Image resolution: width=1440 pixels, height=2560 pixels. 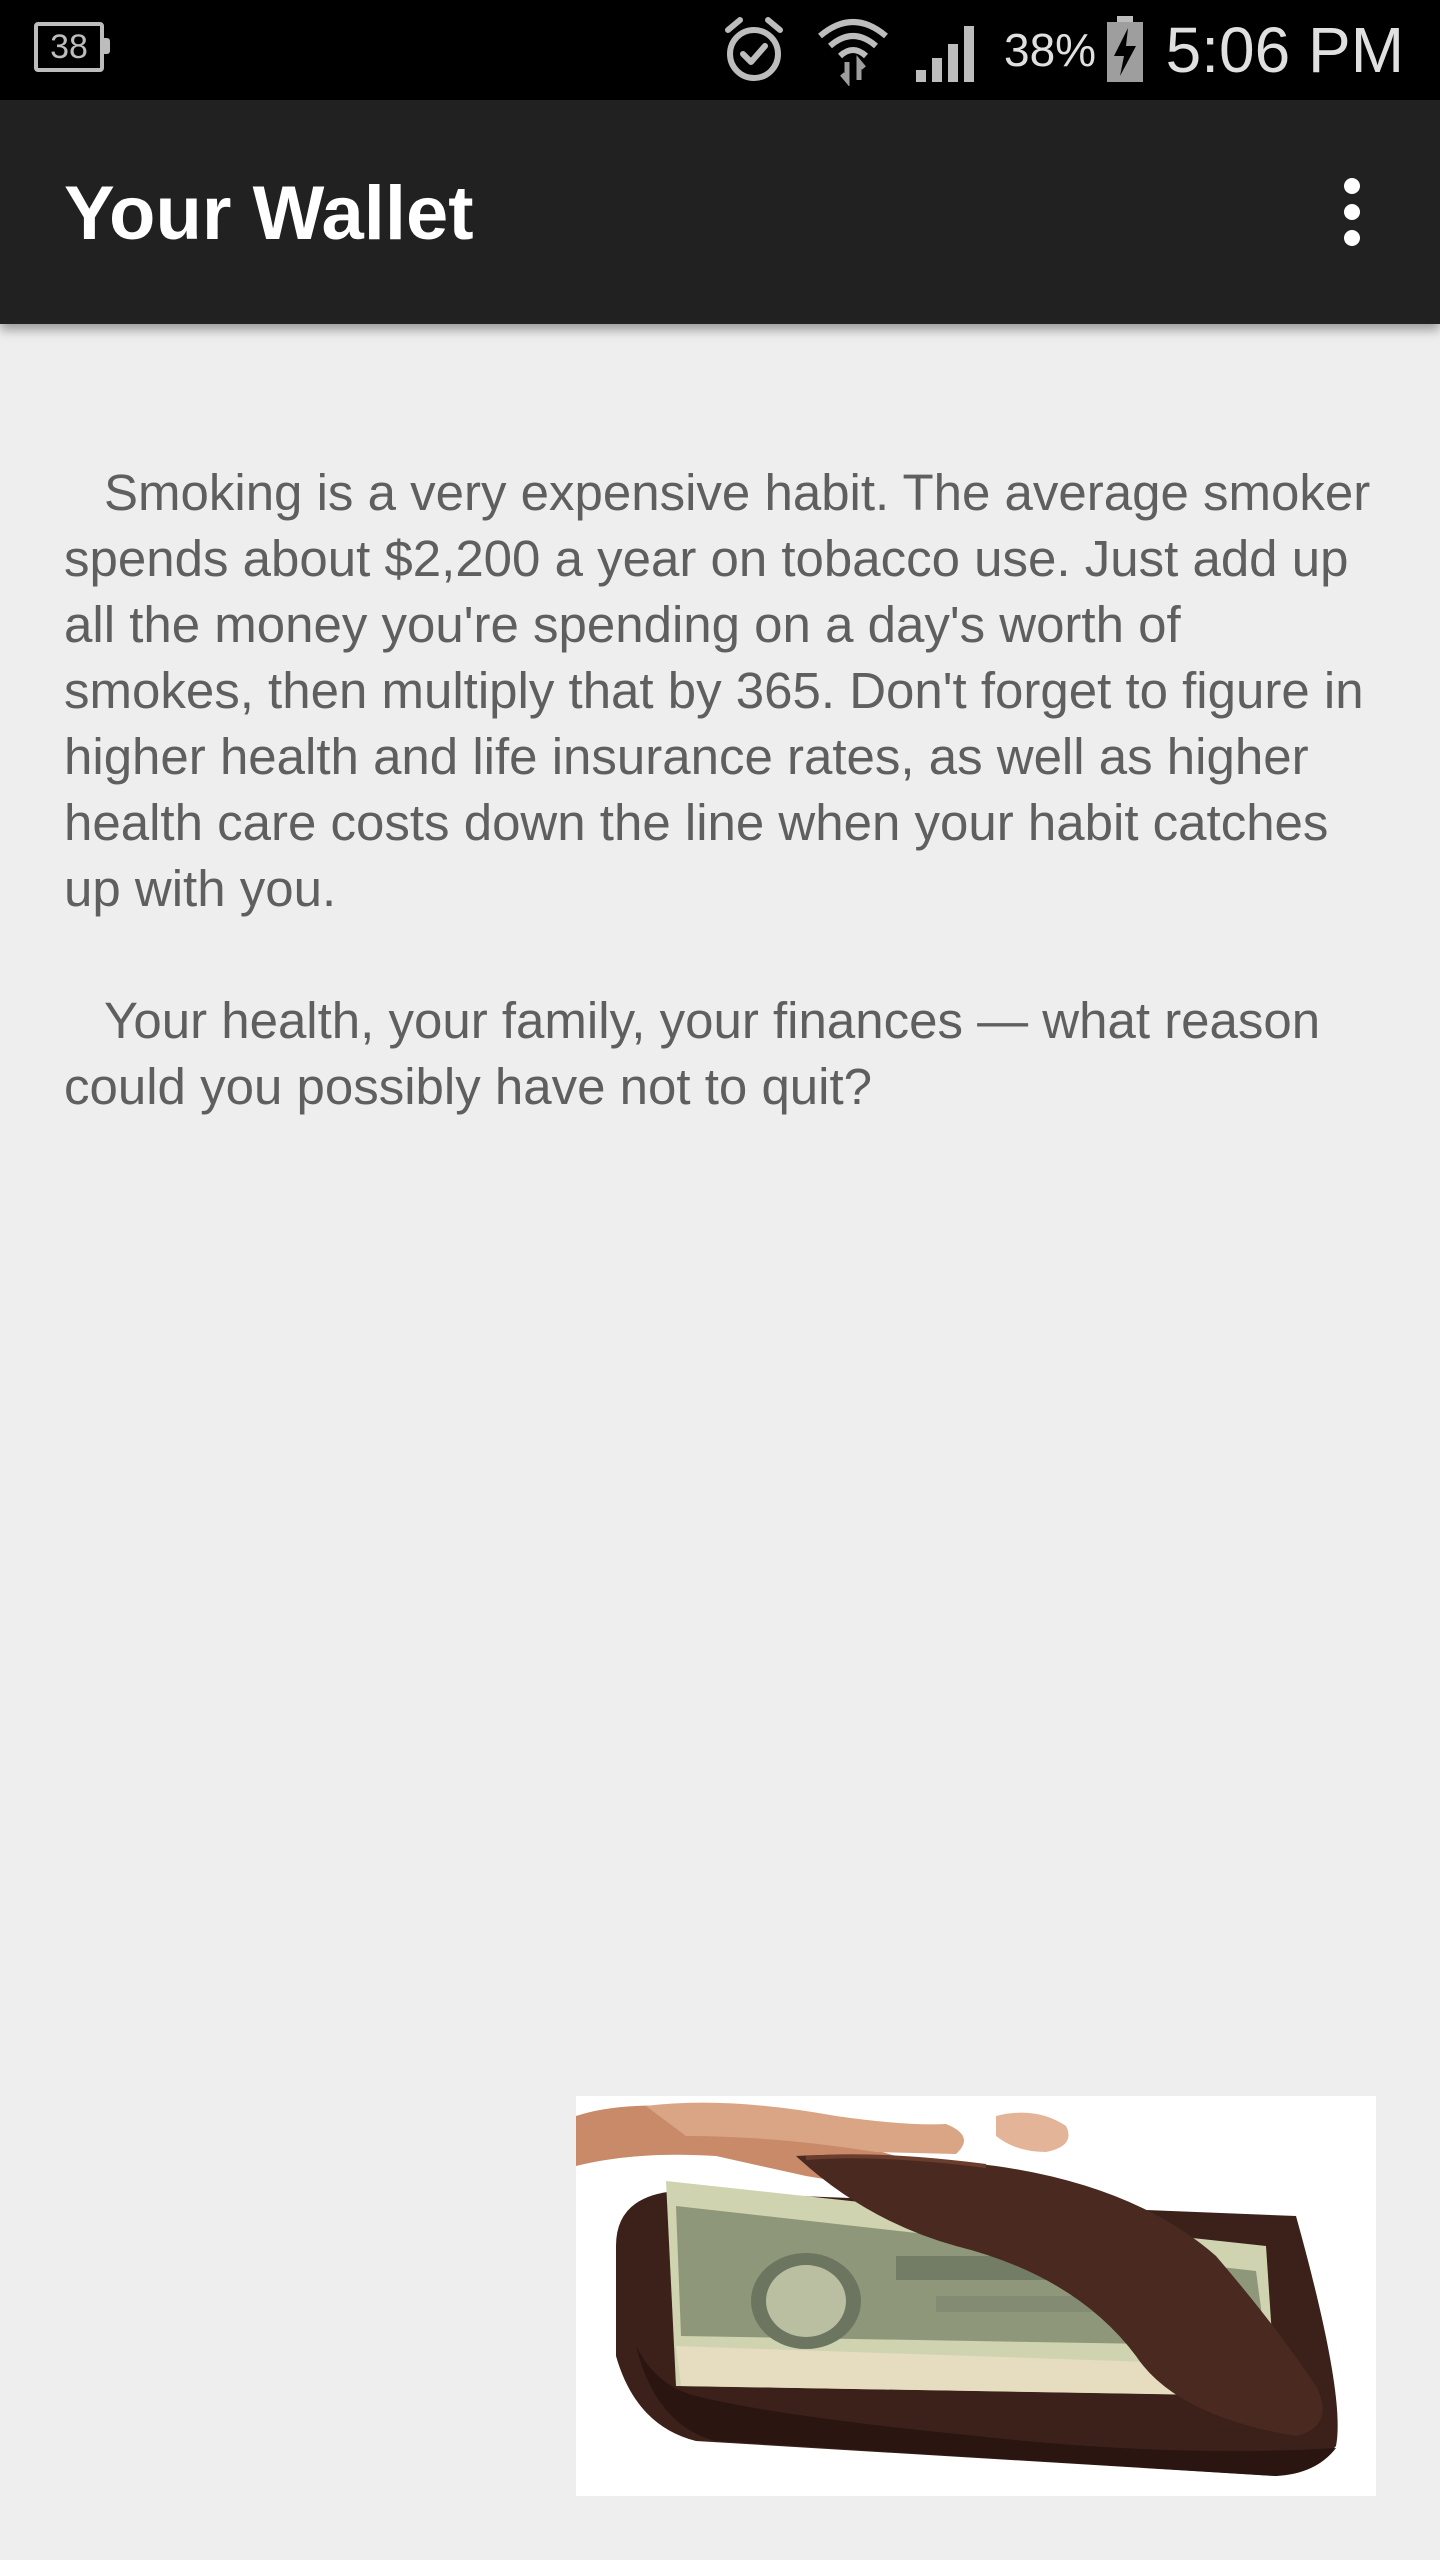 What do you see at coordinates (720, 50) in the screenshot?
I see `status-bar: 38 38% 5:06 PM` at bounding box center [720, 50].